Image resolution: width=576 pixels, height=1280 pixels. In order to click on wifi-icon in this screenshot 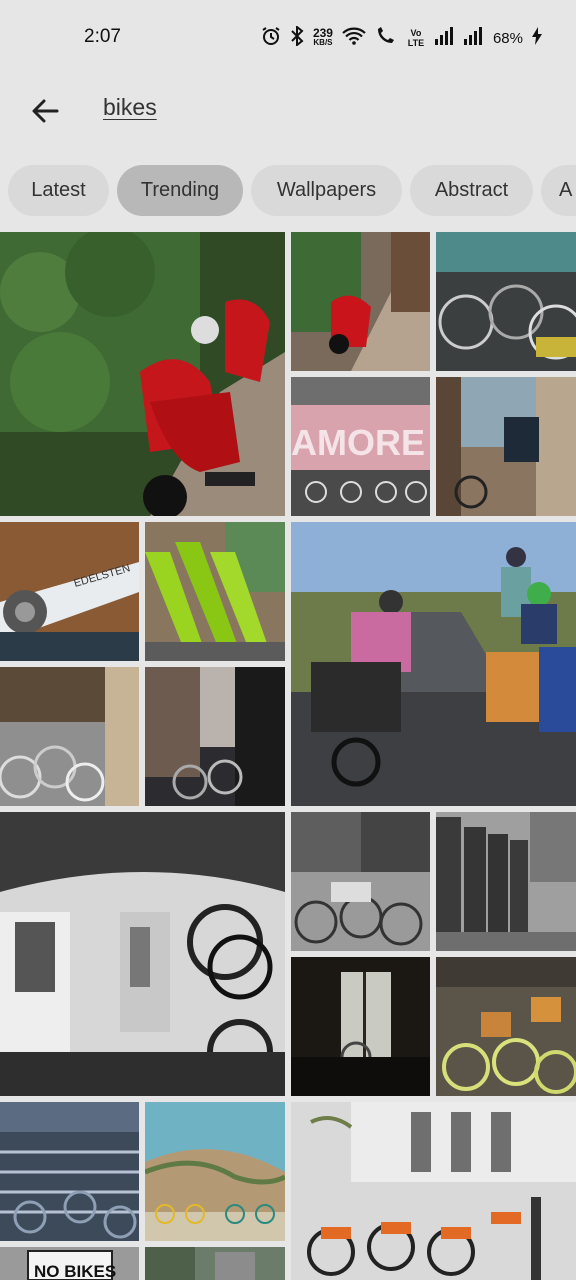, I will do `click(354, 38)`.